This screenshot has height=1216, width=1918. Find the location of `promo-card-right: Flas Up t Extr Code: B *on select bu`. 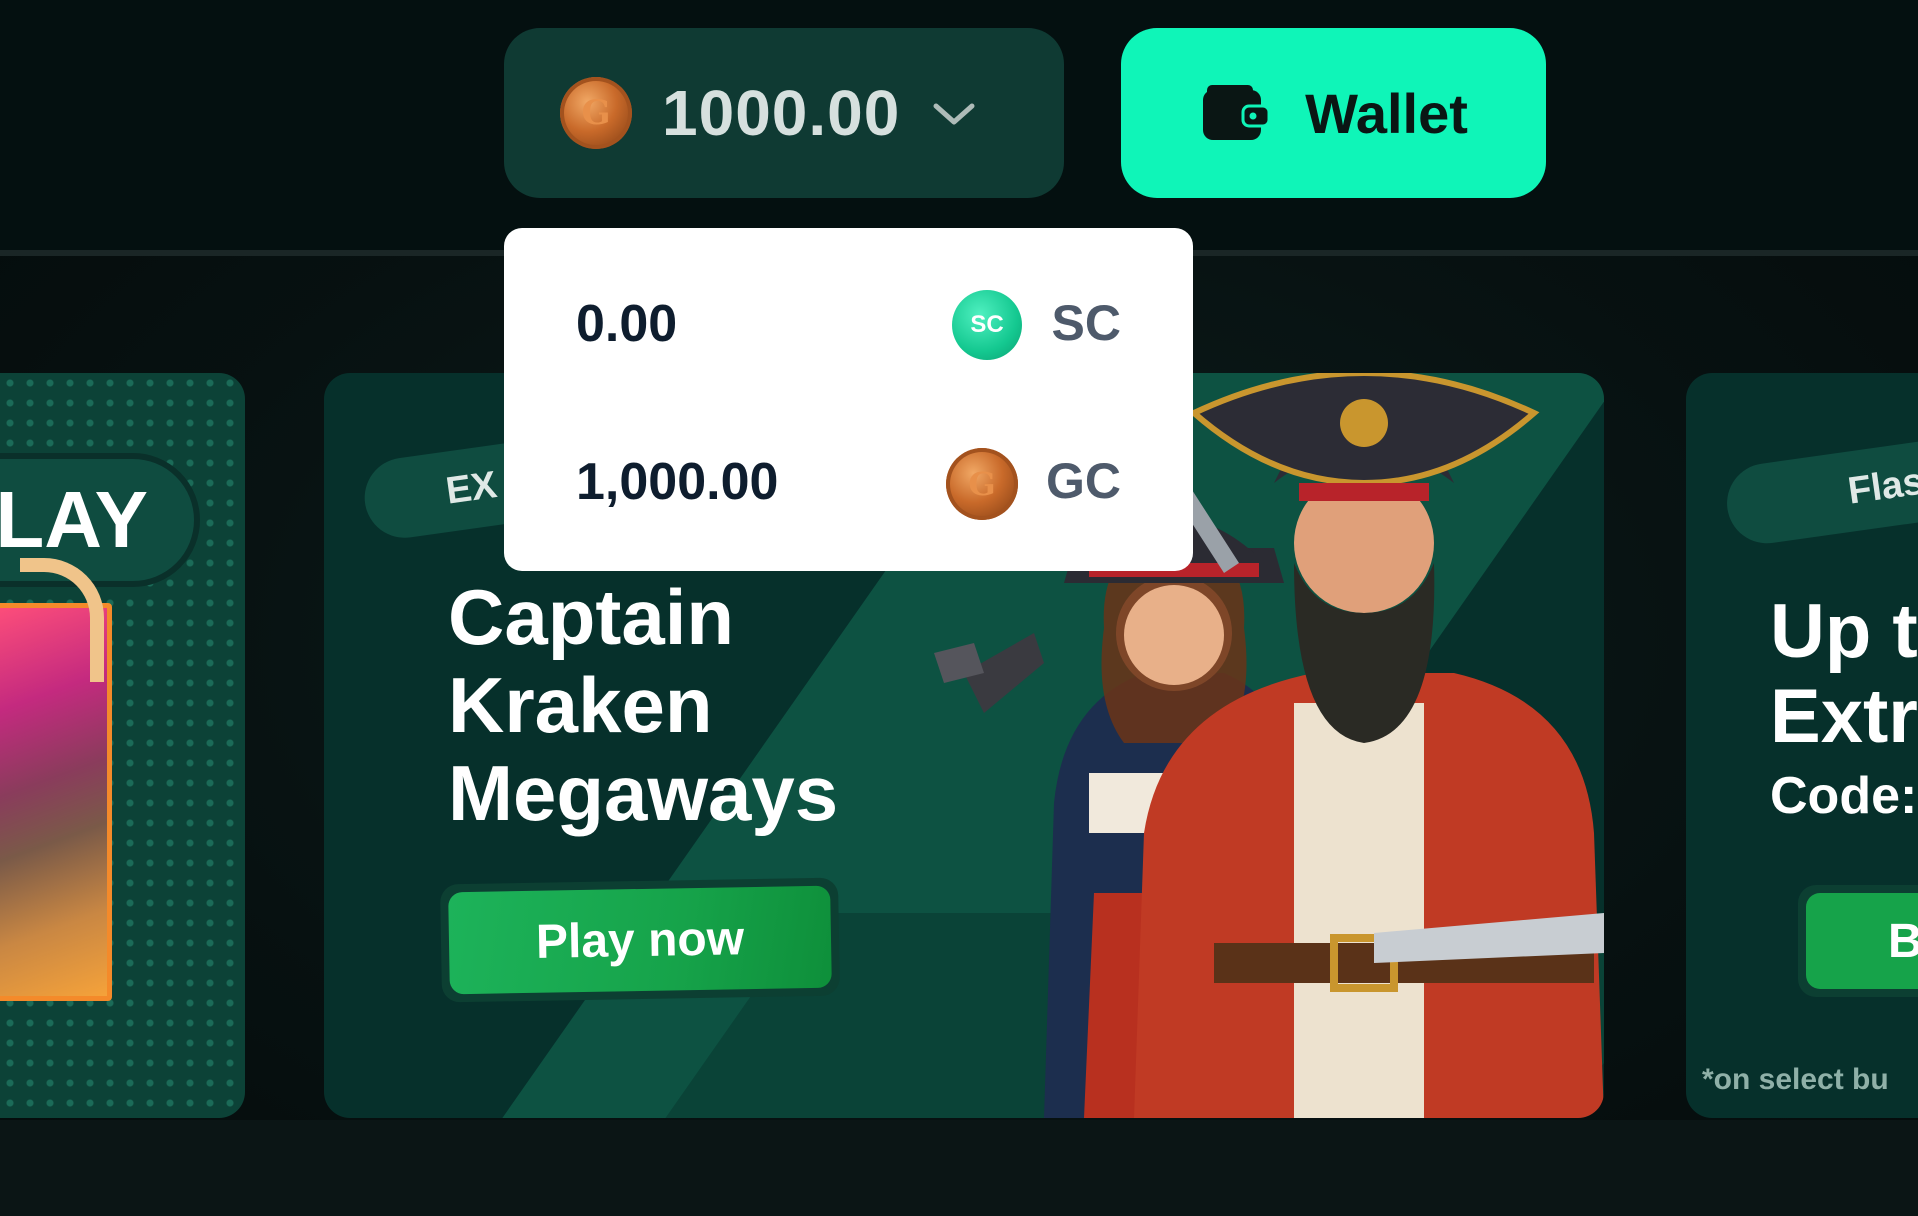

promo-card-right: Flas Up t Extr Code: B *on select bu is located at coordinates (1802, 745).